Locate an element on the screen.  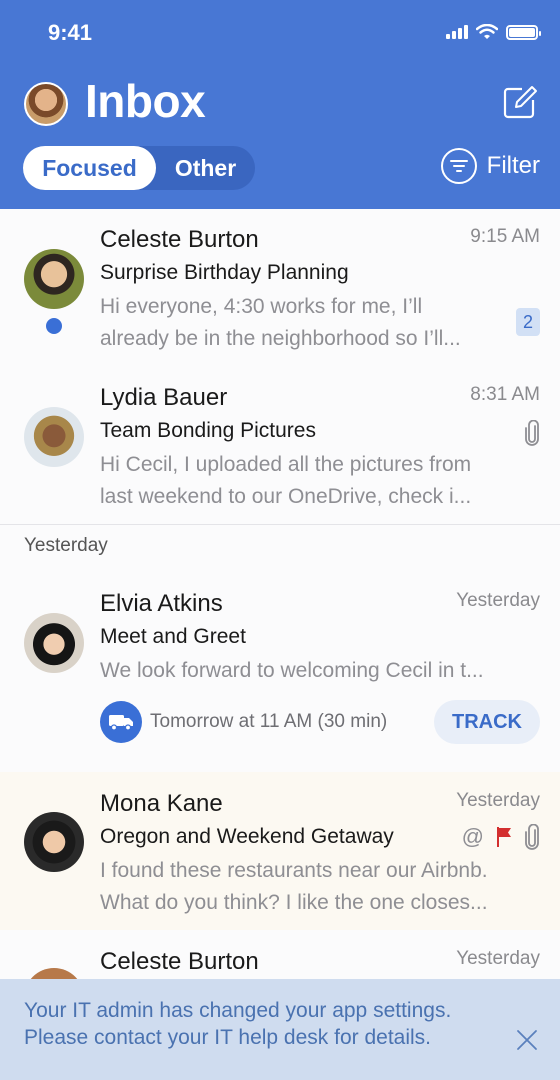
section-header: Yesterday is located at coordinates (66, 545).